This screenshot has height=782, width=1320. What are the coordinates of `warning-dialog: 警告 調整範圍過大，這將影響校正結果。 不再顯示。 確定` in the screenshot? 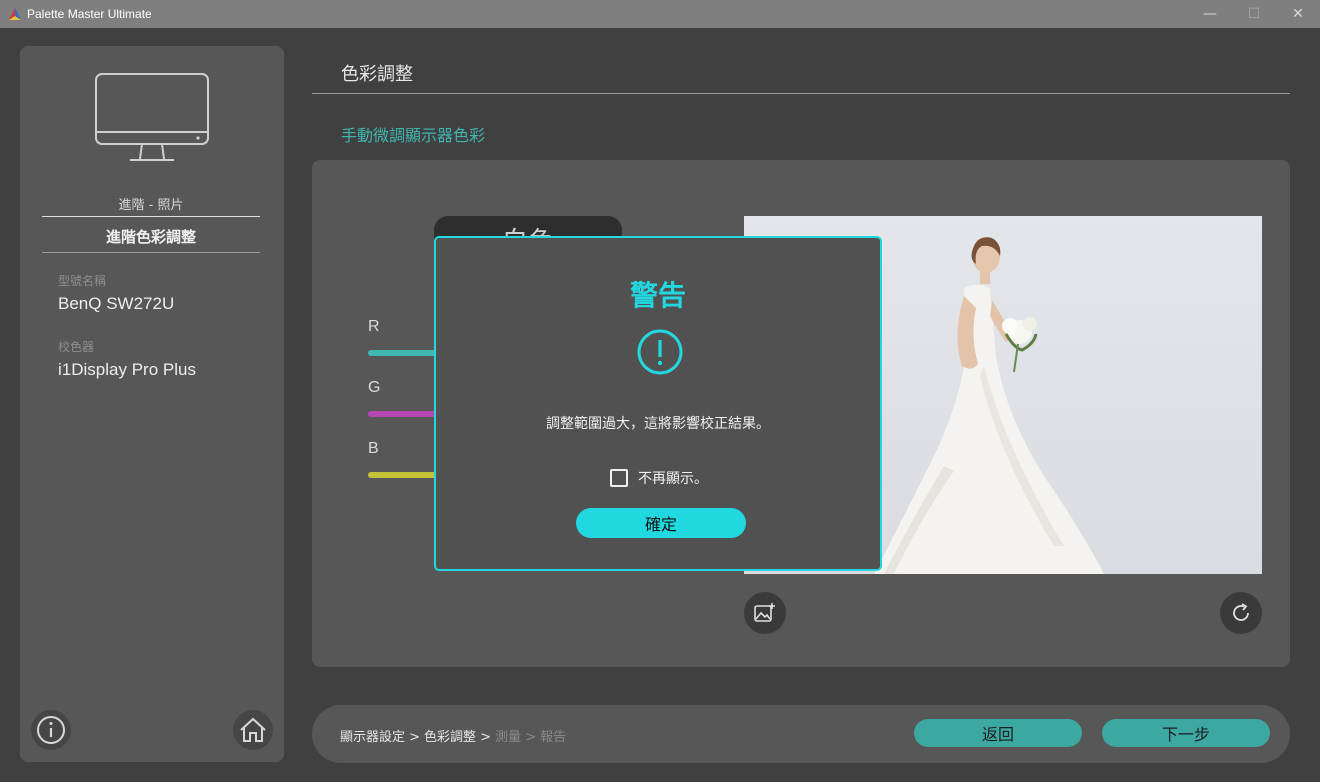 It's located at (658, 403).